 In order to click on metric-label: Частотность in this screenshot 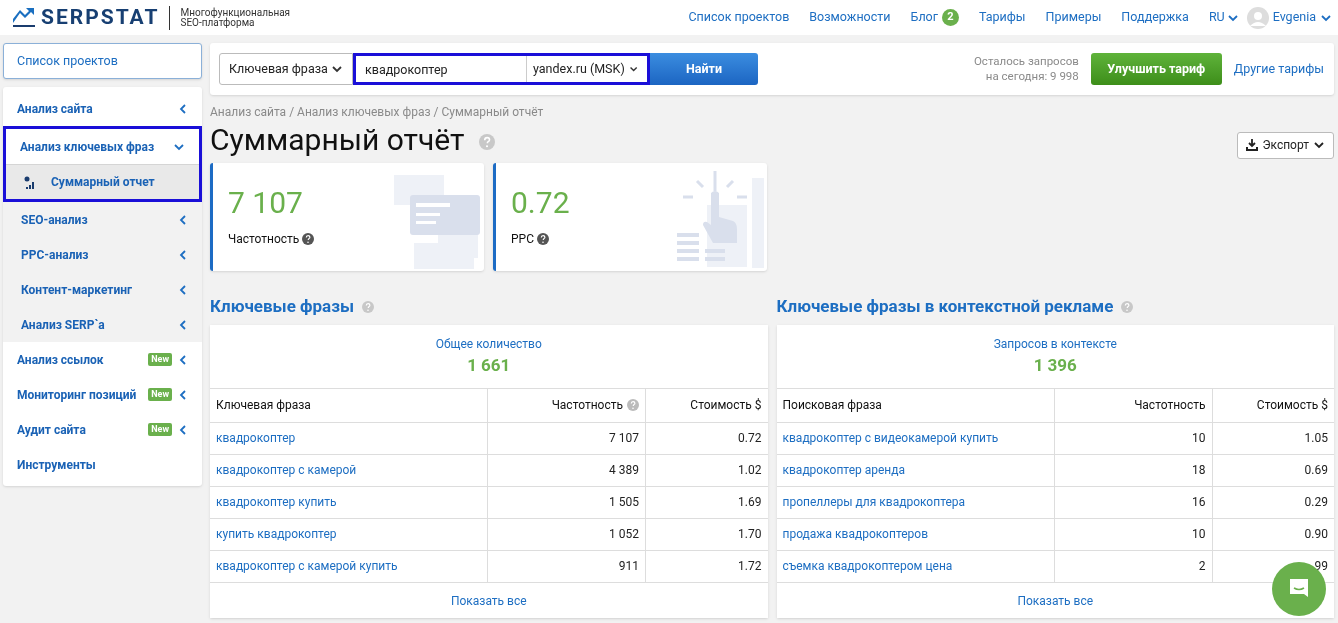, I will do `click(264, 239)`.